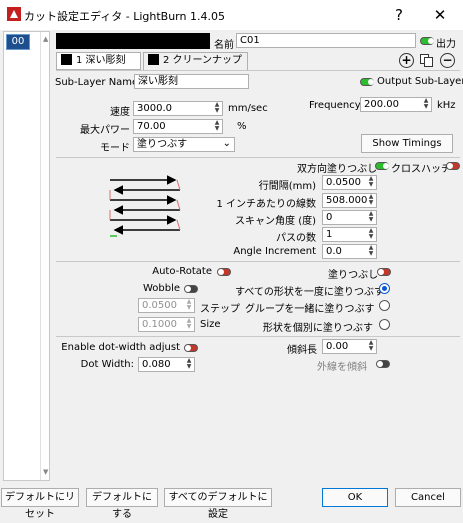 The image size is (463, 523). Describe the element at coordinates (224, 45) in the screenshot. I see `name-label: 名前` at that location.